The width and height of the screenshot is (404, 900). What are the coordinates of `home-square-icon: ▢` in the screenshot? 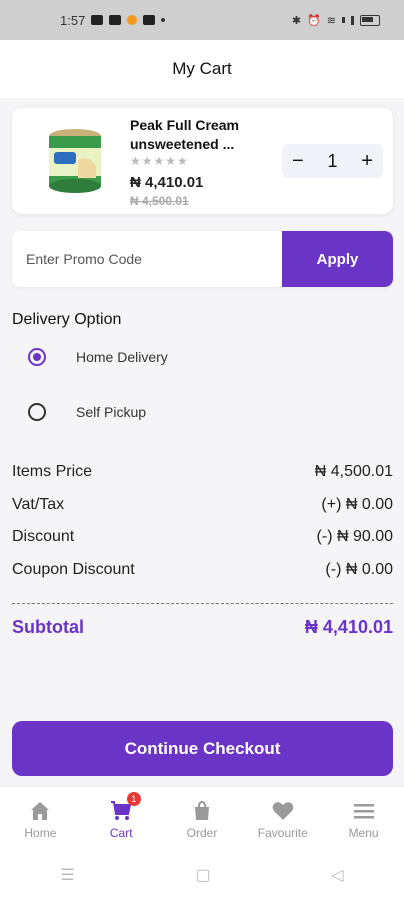 It's located at (202, 875).